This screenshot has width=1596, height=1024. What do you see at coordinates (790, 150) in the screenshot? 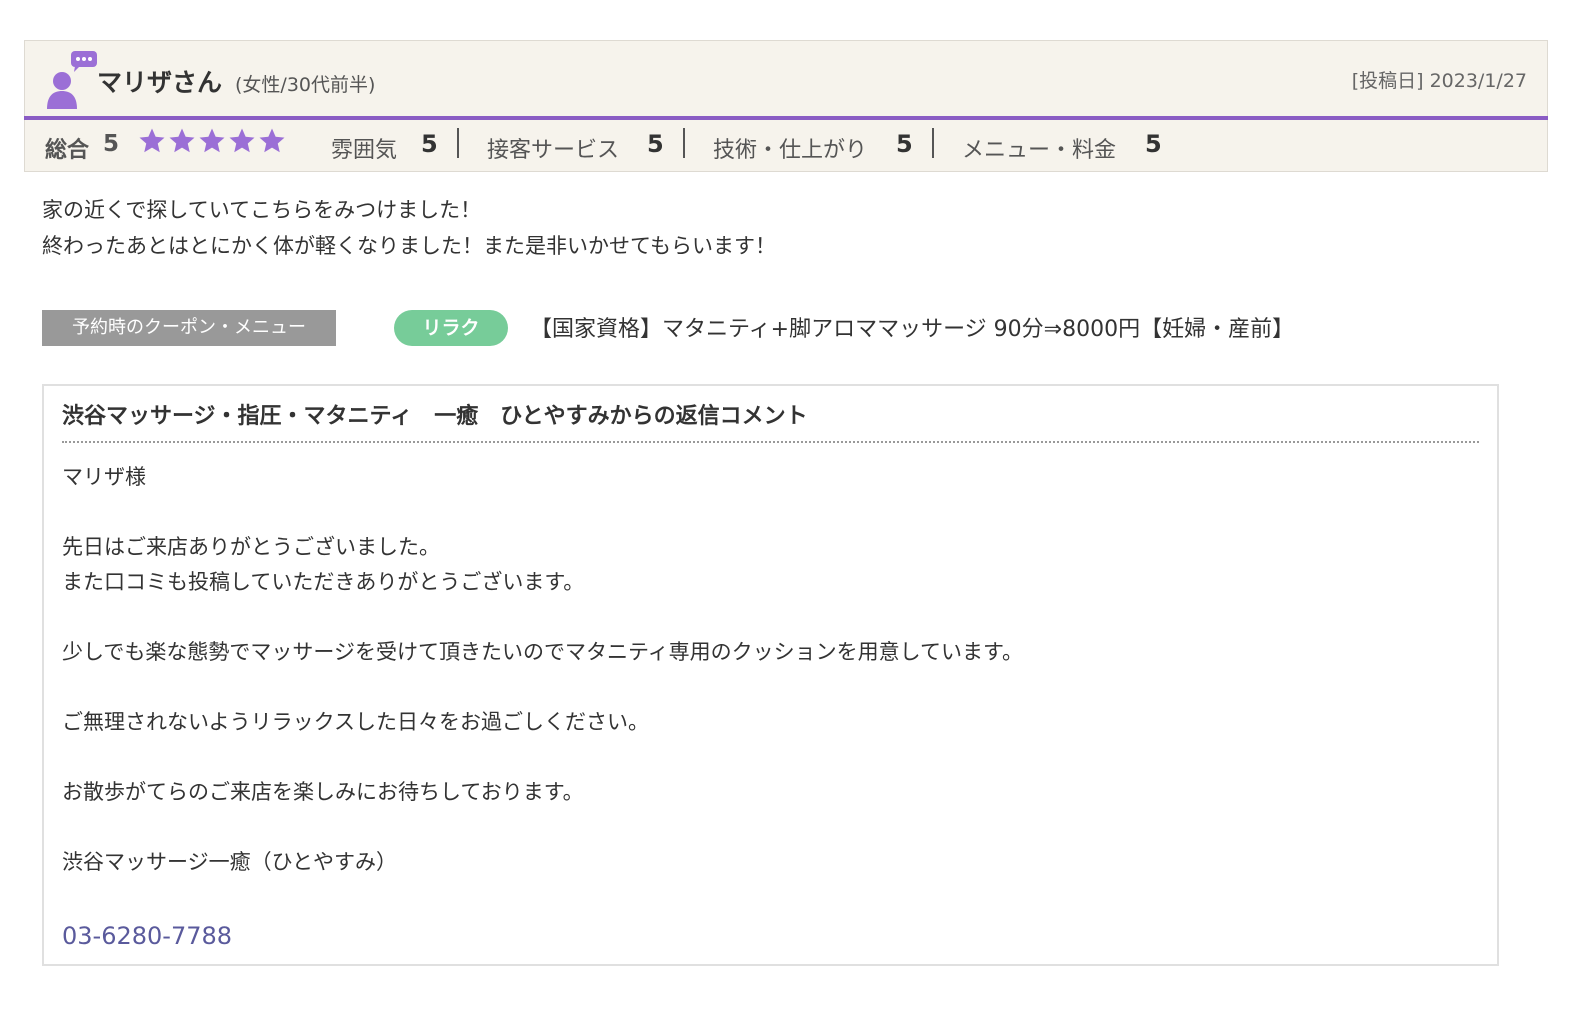
I see `category-label-technique: 技術・仕上がり` at bounding box center [790, 150].